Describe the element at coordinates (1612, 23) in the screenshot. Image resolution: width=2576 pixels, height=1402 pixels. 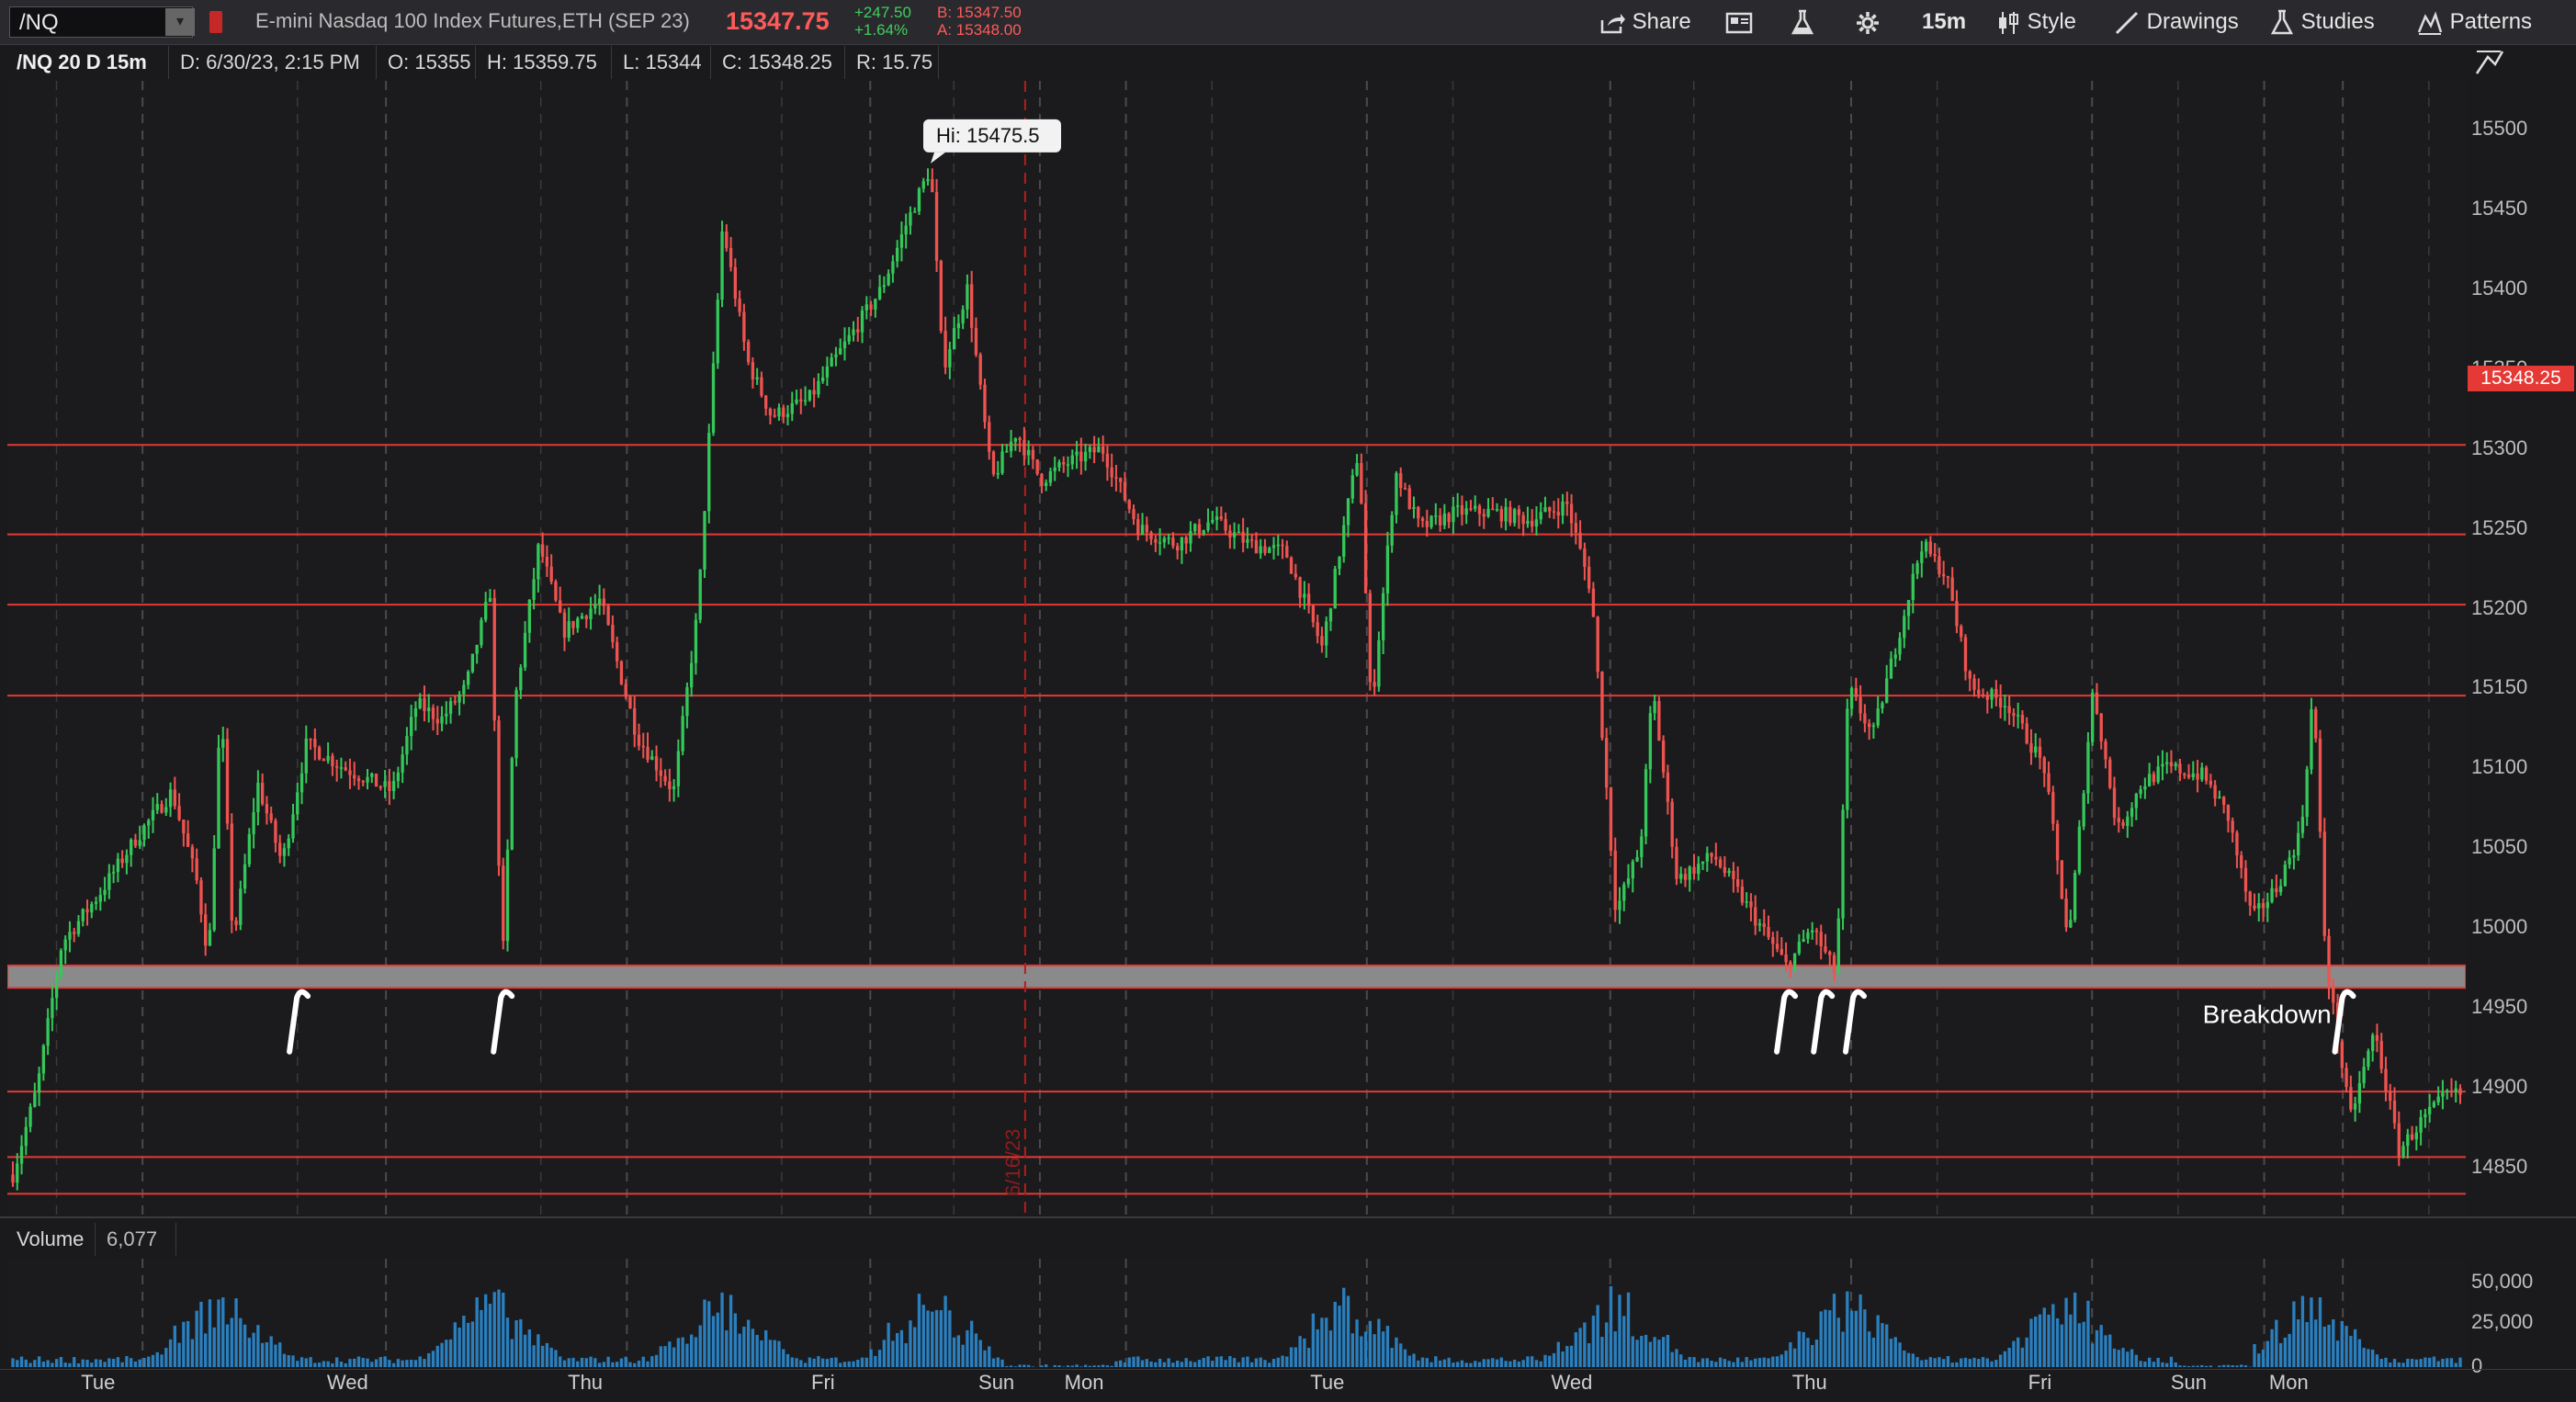
I see `share-icon` at that location.